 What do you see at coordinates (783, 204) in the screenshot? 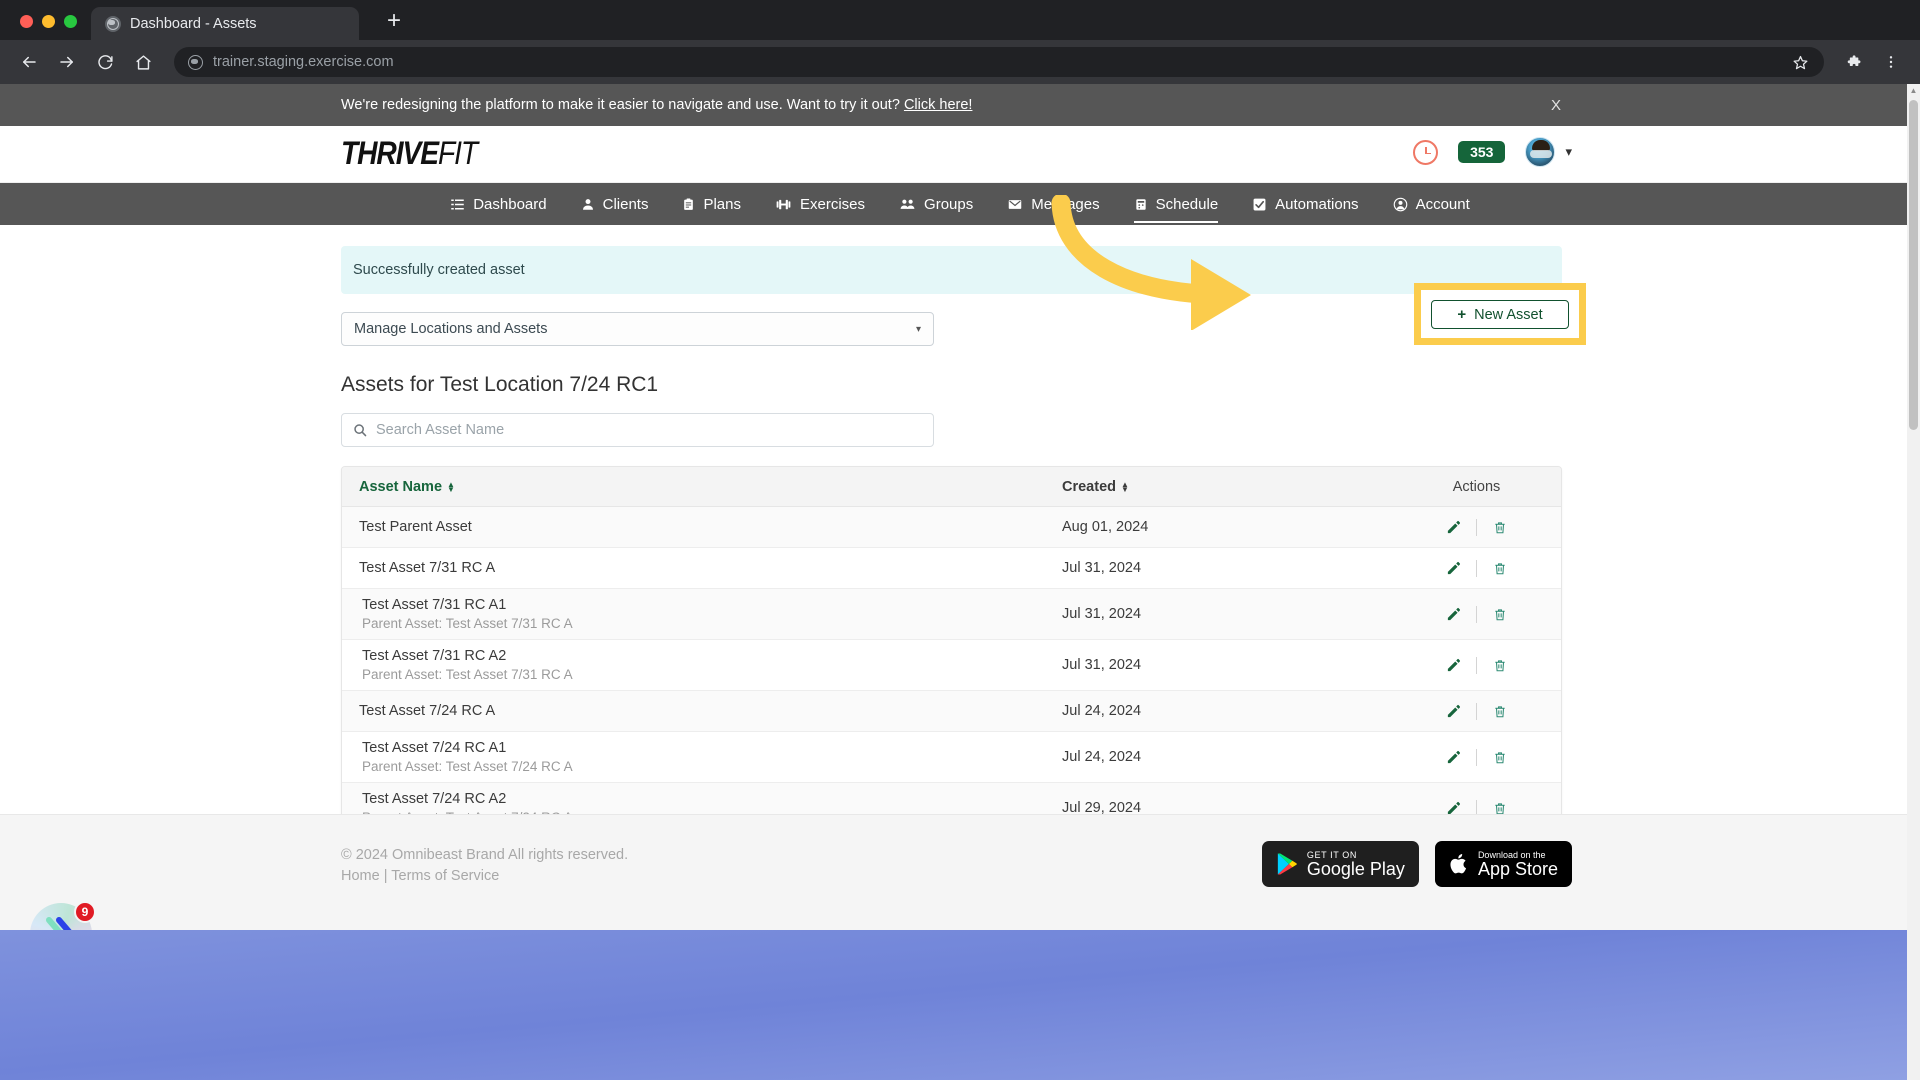
I see `dumbbell-icon` at bounding box center [783, 204].